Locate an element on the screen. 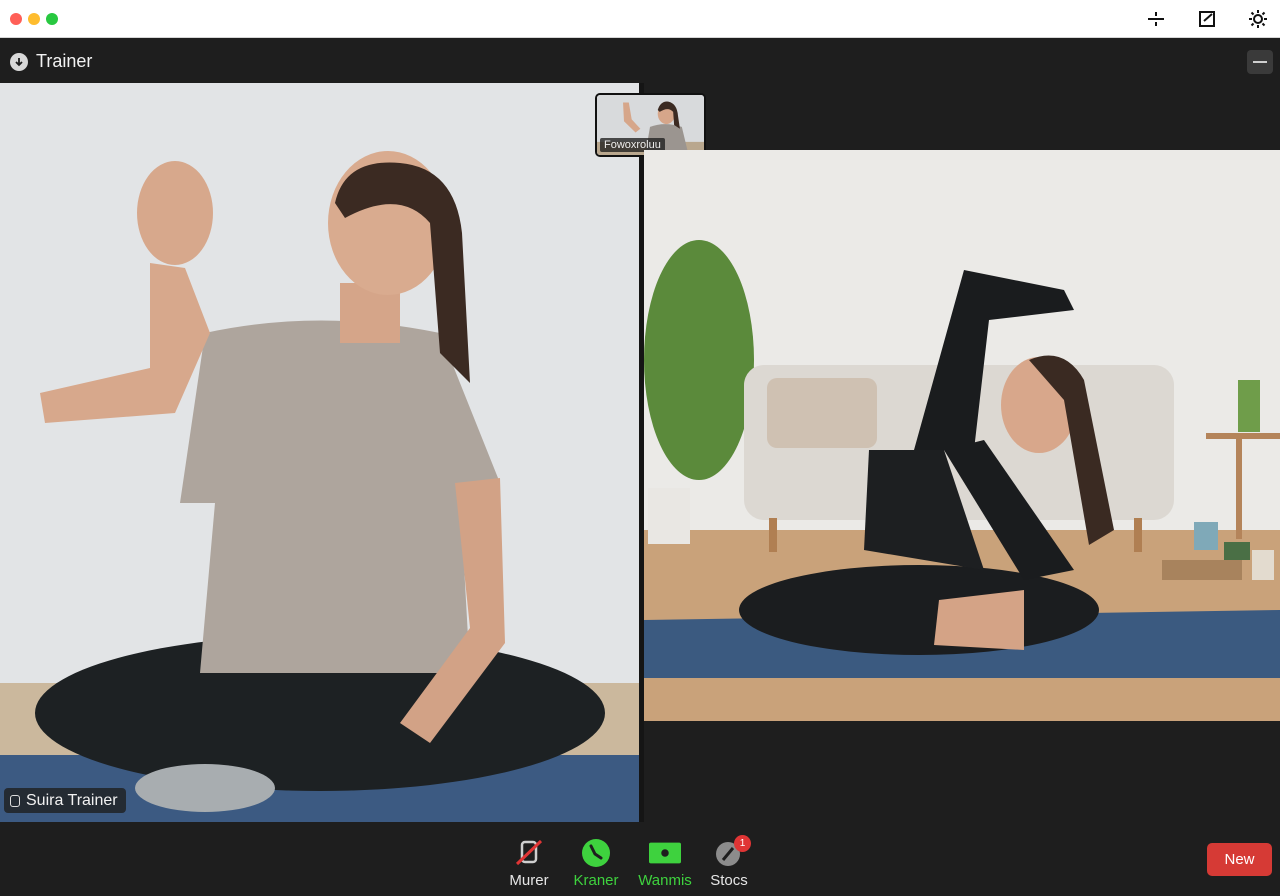  app-header: Trainer is located at coordinates (640, 61).